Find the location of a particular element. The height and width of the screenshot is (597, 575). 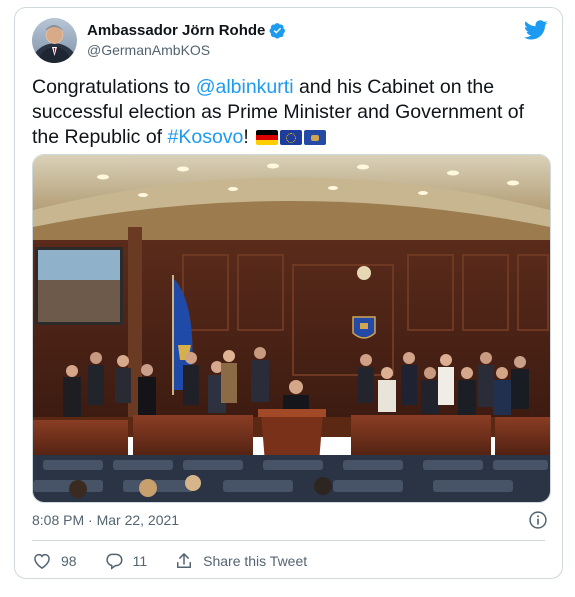

tweet-timestamp: 8:08 PM · Mar 22, 2021 is located at coordinates (105, 520).